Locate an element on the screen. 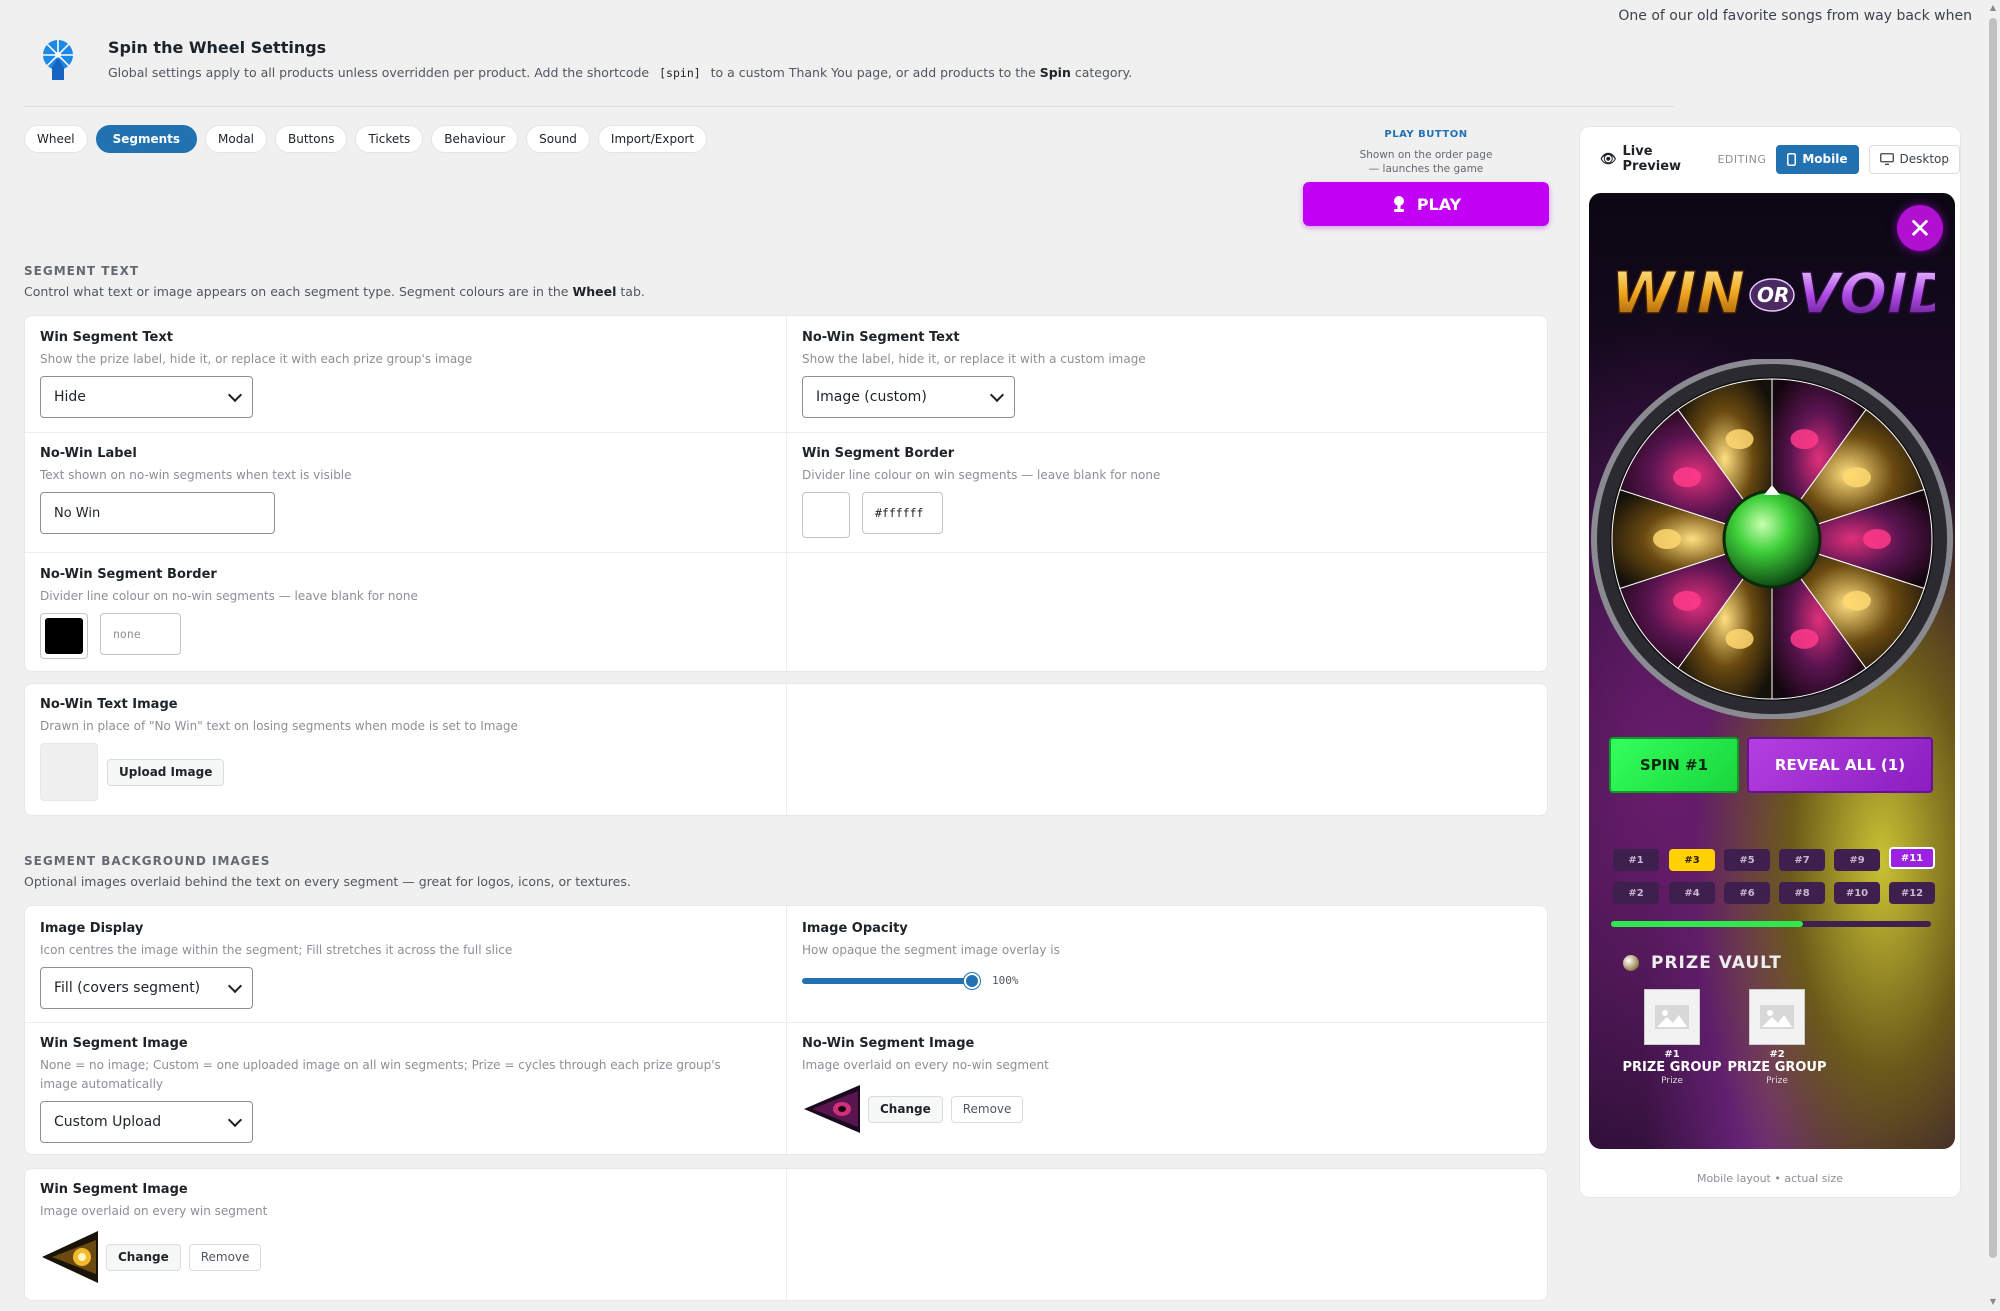 The width and height of the screenshot is (2000, 1311). image-opacity-slider is located at coordinates (891, 980).